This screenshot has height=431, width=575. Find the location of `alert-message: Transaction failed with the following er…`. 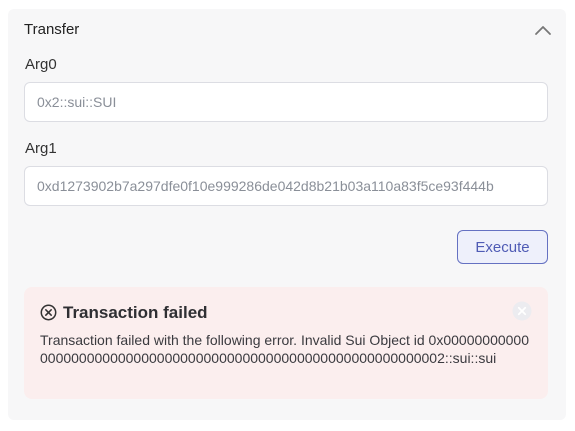

alert-message: Transaction failed with the following er… is located at coordinates (284, 349).